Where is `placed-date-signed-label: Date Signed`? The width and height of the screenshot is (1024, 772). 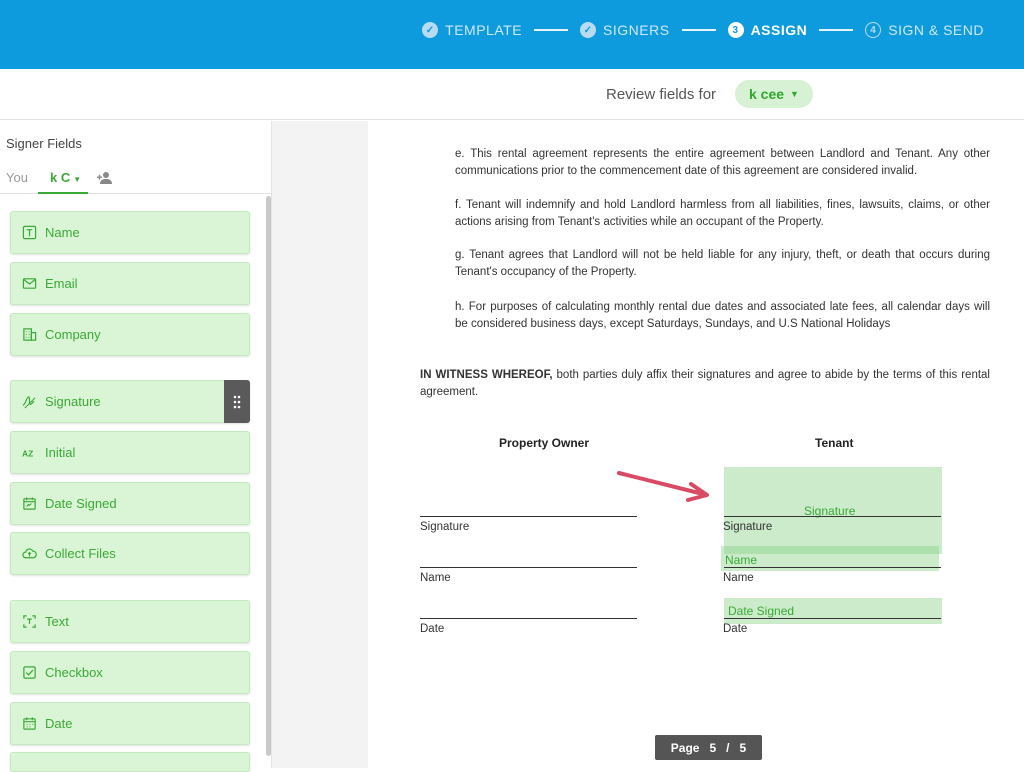 placed-date-signed-label: Date Signed is located at coordinates (761, 611).